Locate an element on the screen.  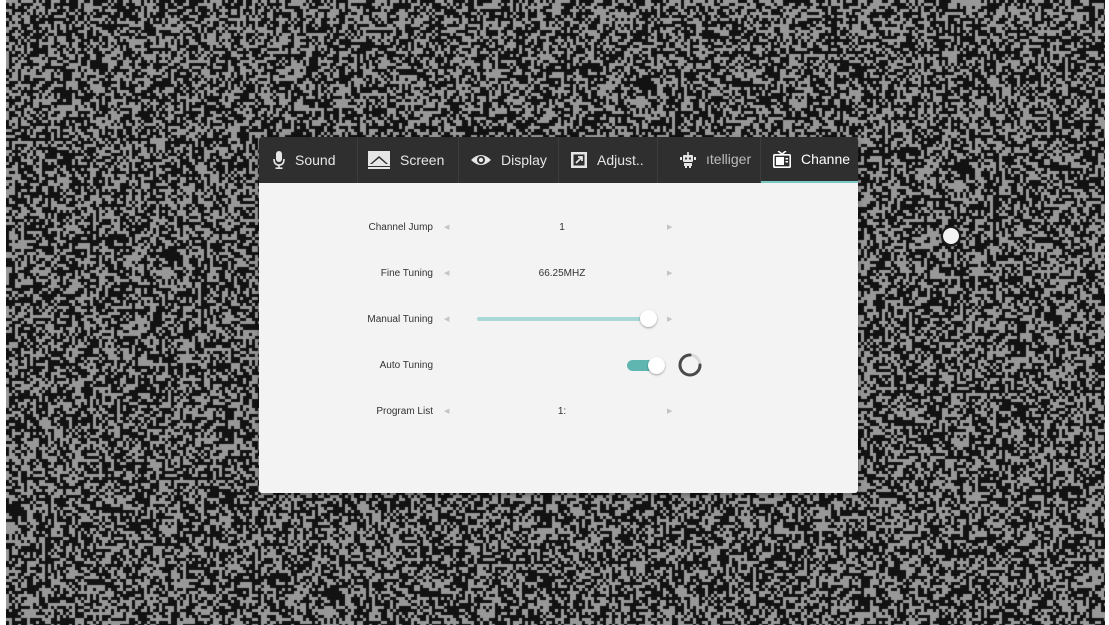
tab-sound: Sound is located at coordinates (308, 160).